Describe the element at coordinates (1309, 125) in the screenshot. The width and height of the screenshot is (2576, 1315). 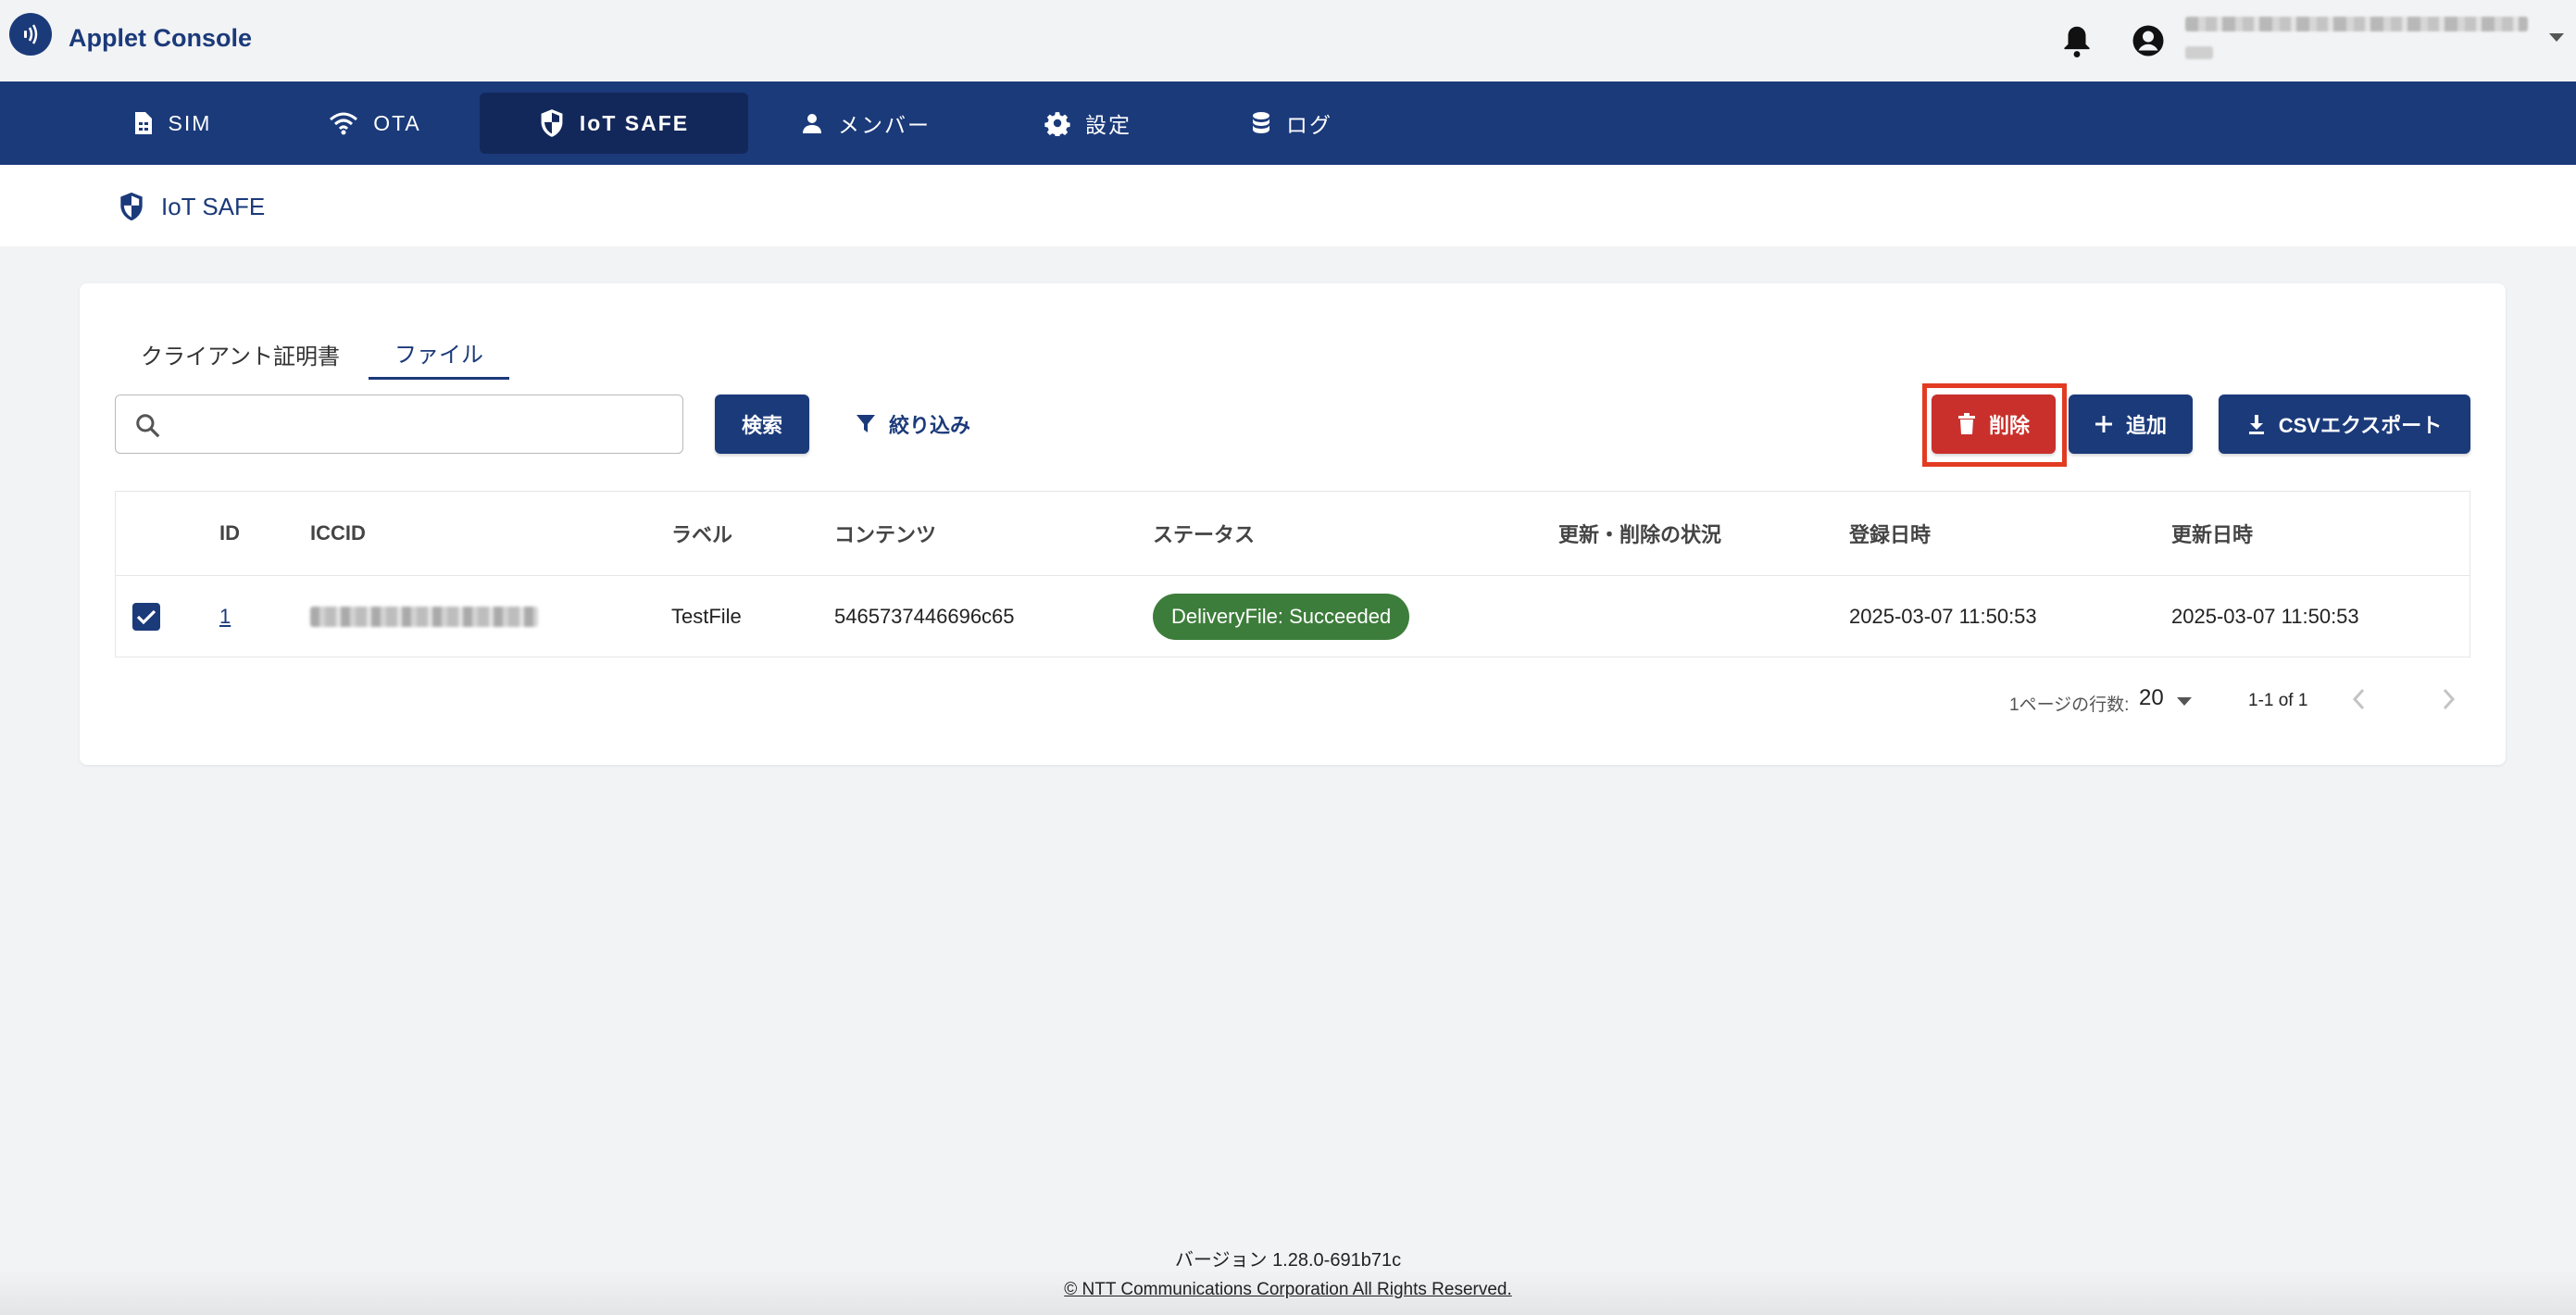
I see `nav-label-logs: ログ` at that location.